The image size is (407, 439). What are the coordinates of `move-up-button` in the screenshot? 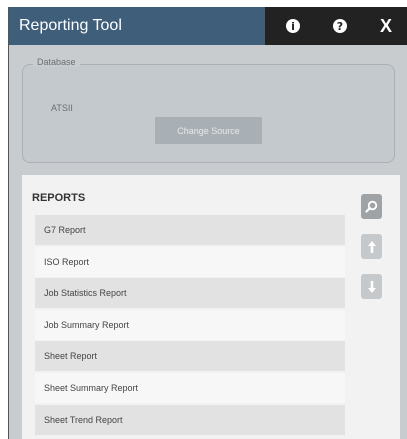 It's located at (371, 246).